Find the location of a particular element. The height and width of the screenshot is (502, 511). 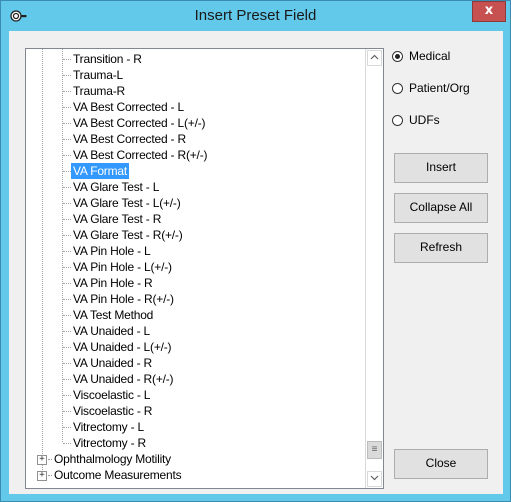

title-bar: Insert Preset Field x is located at coordinates (255, 16).